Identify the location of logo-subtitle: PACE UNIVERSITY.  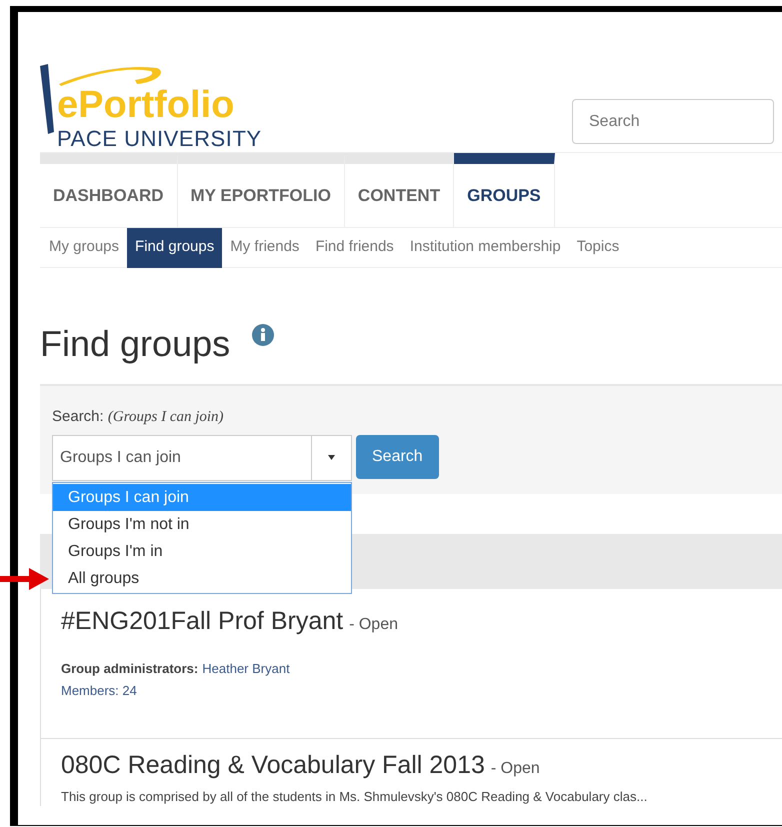
(159, 139).